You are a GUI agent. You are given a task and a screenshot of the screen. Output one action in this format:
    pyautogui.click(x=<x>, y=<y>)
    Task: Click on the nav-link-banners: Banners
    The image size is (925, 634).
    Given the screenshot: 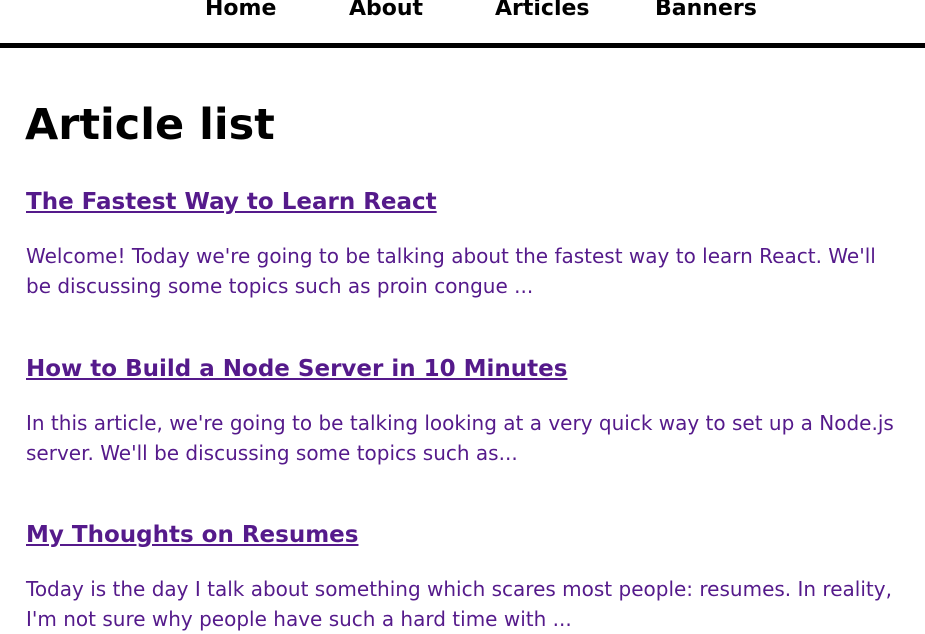 What is the action you would take?
    pyautogui.click(x=706, y=12)
    